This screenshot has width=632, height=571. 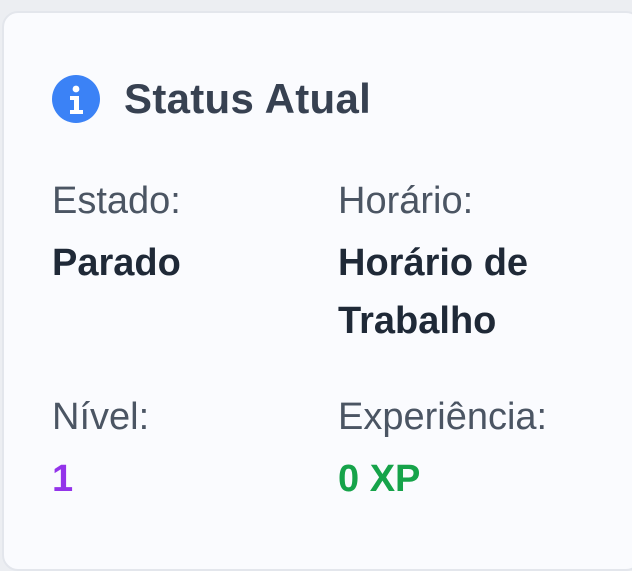 I want to click on info-icon, so click(x=76, y=99).